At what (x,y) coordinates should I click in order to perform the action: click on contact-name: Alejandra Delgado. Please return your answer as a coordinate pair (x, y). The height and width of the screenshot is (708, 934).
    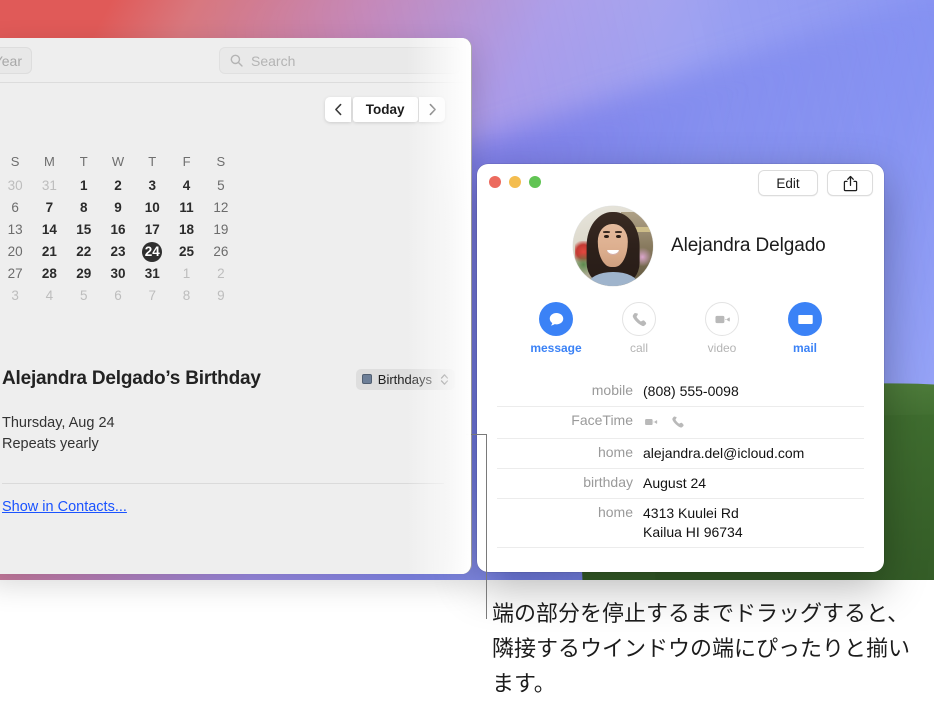
    Looking at the image, I should click on (748, 245).